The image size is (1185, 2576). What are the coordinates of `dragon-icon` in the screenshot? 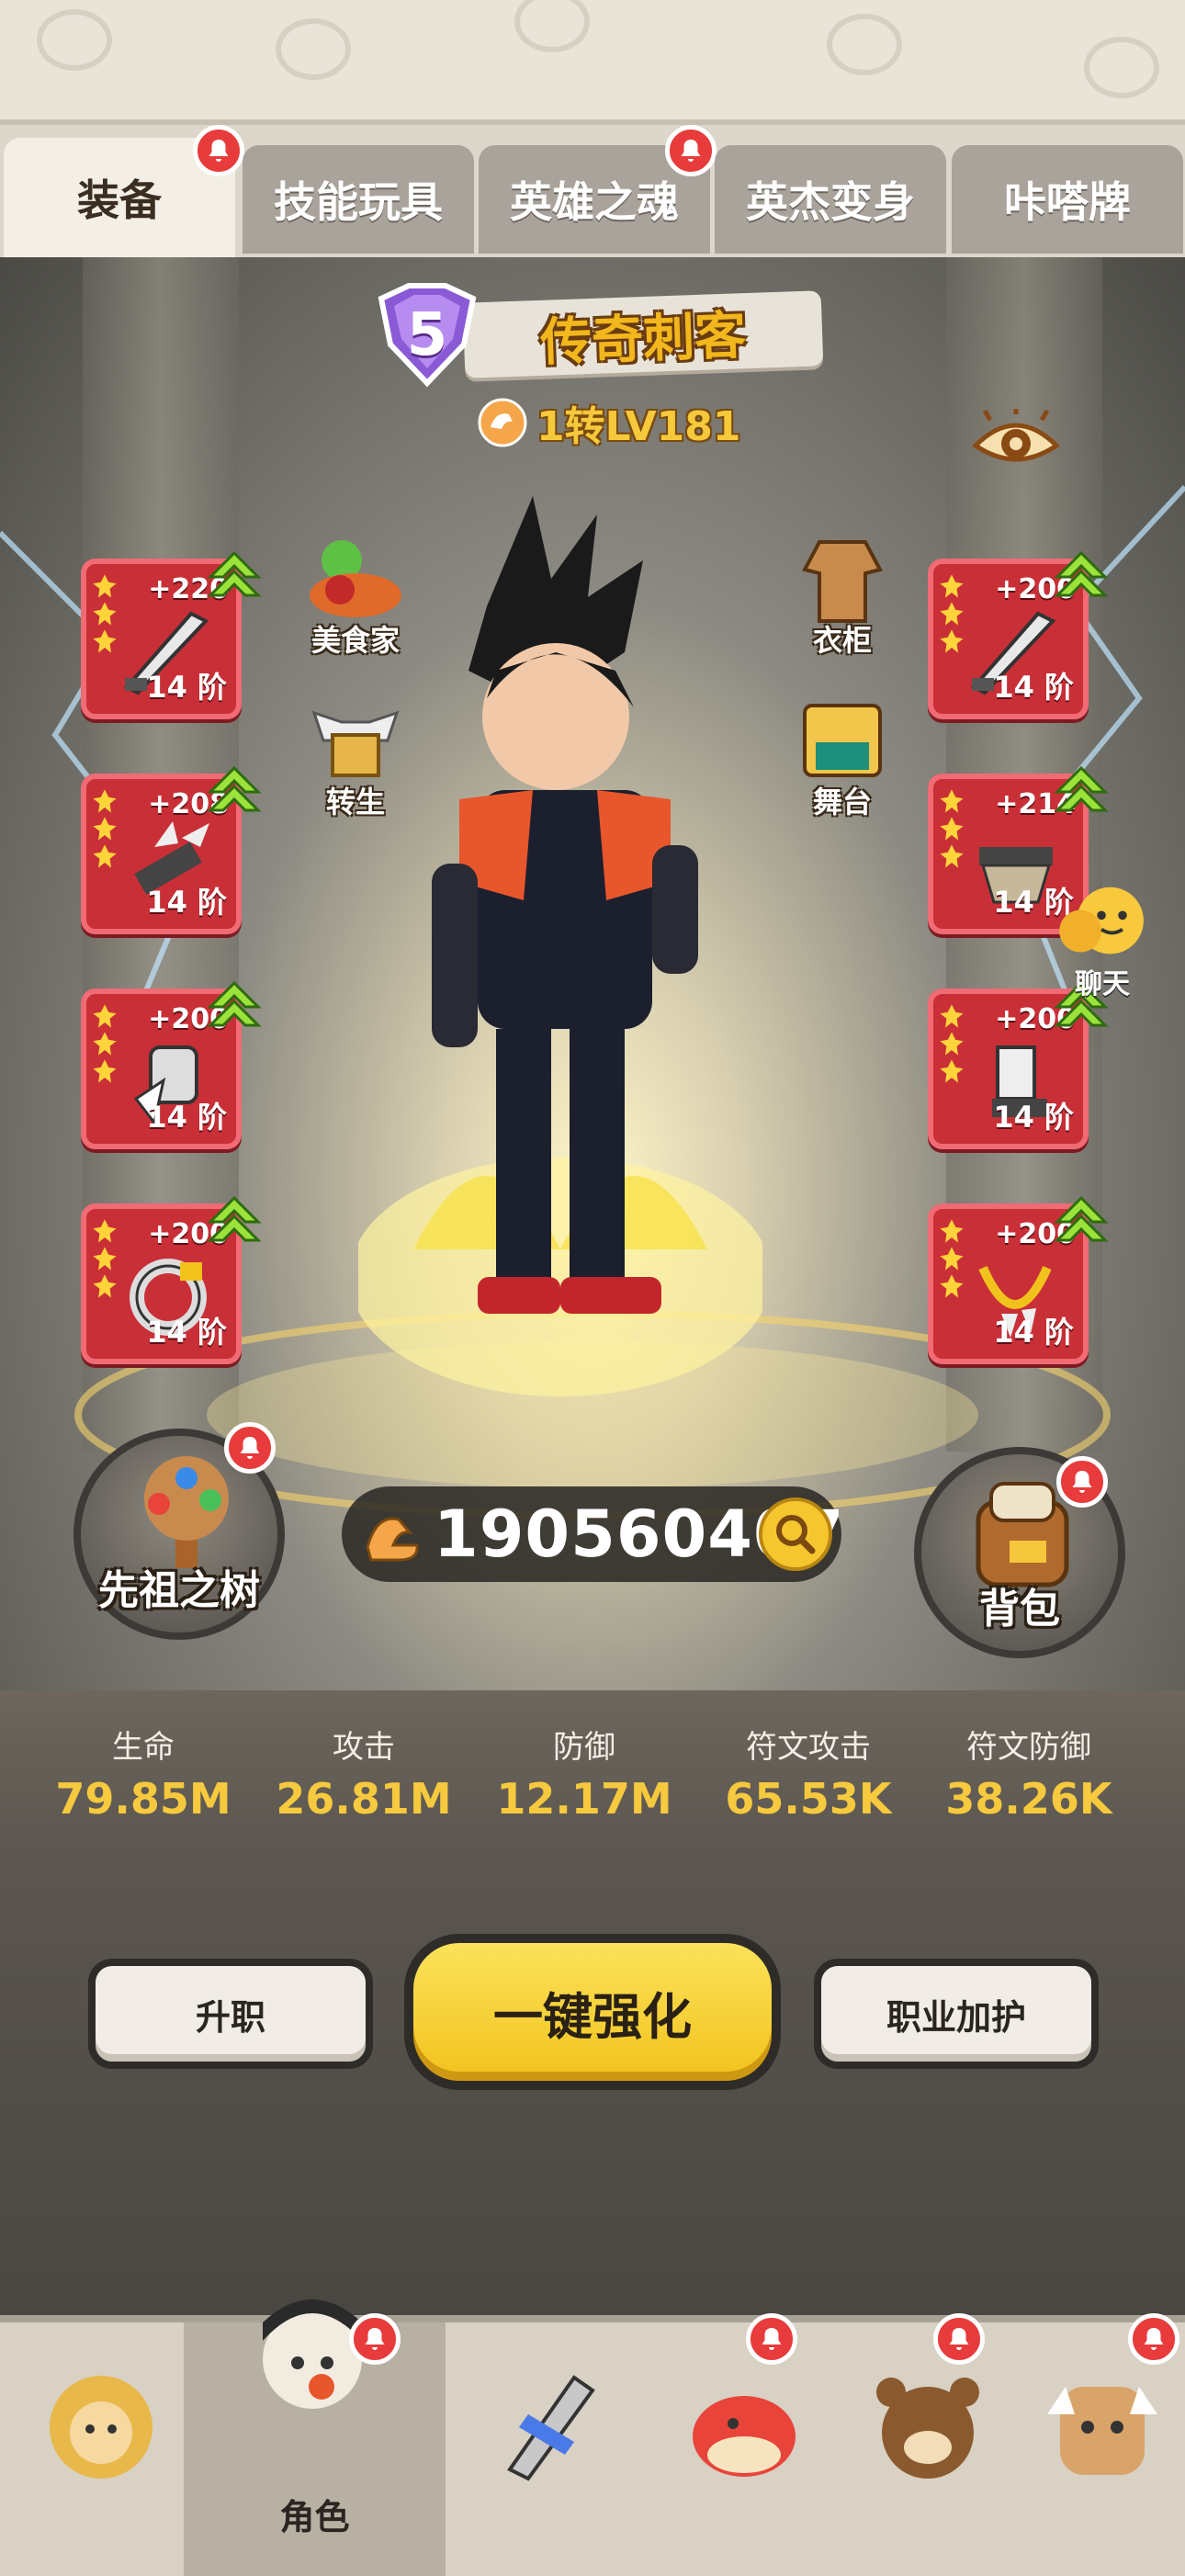 It's located at (744, 2436).